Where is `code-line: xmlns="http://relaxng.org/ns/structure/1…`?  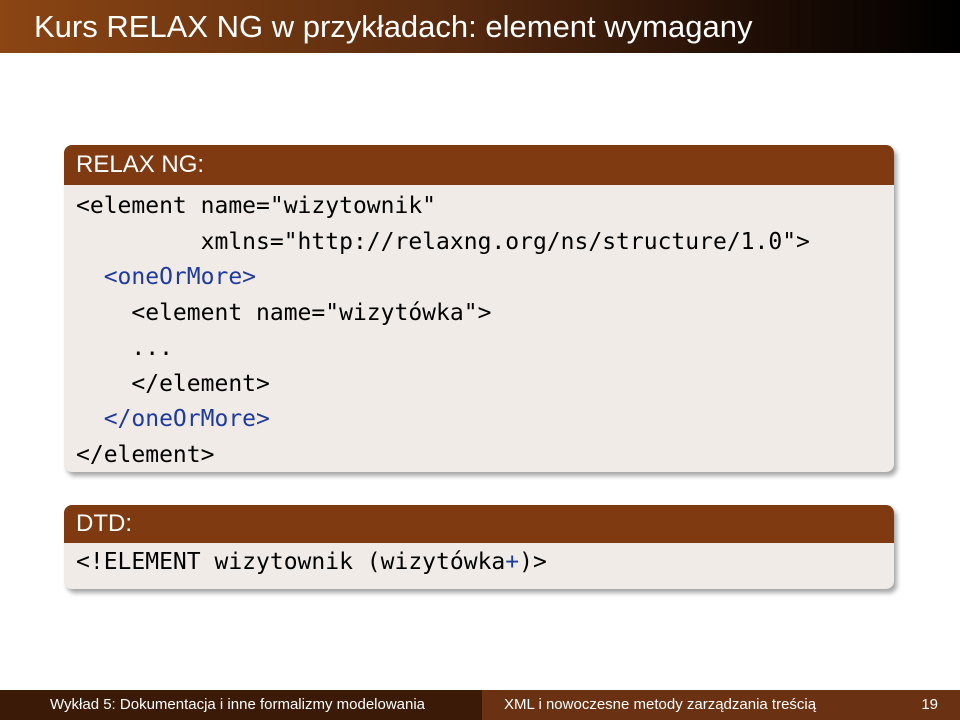 code-line: xmlns="http://relaxng.org/ns/structure/1… is located at coordinates (443, 241).